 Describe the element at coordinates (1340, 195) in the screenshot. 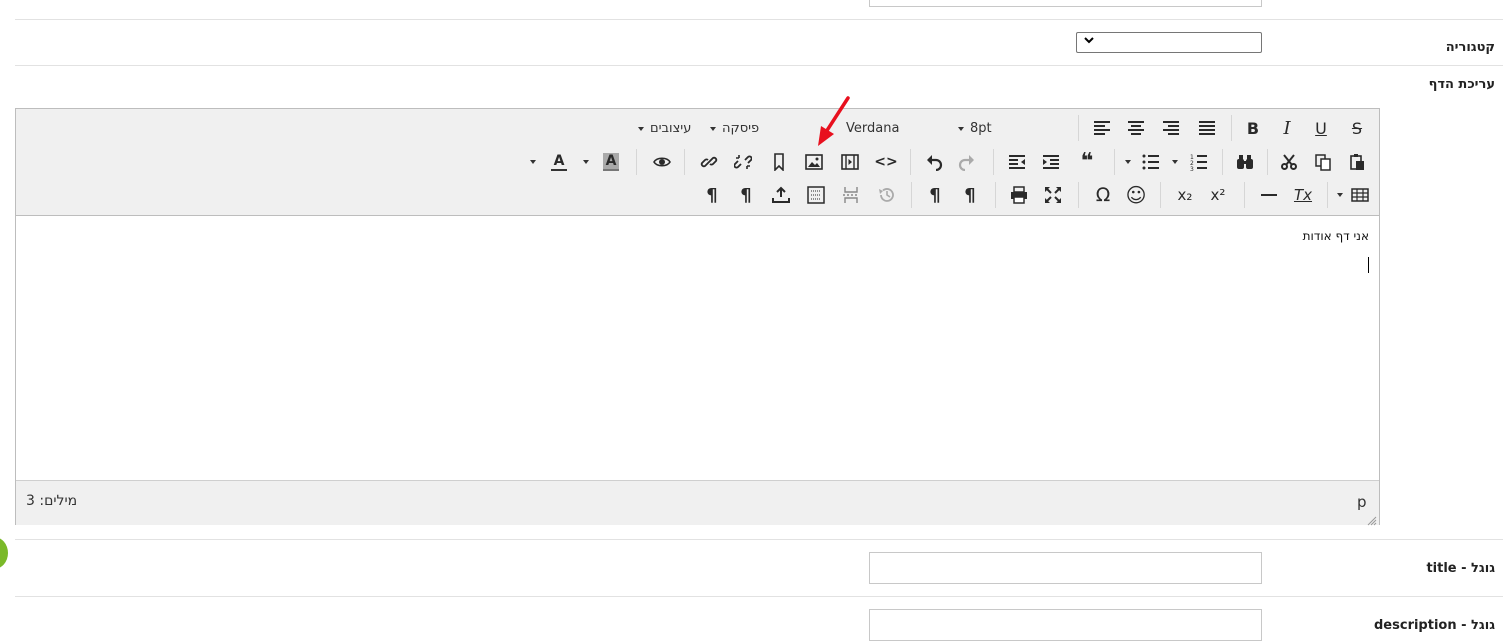

I see `table-caret-icon` at that location.